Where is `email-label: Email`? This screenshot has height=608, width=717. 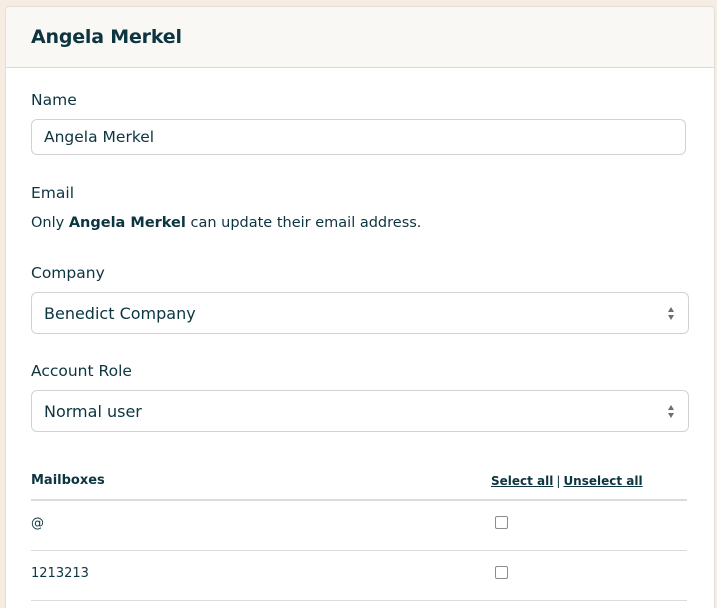
email-label: Email is located at coordinates (53, 193).